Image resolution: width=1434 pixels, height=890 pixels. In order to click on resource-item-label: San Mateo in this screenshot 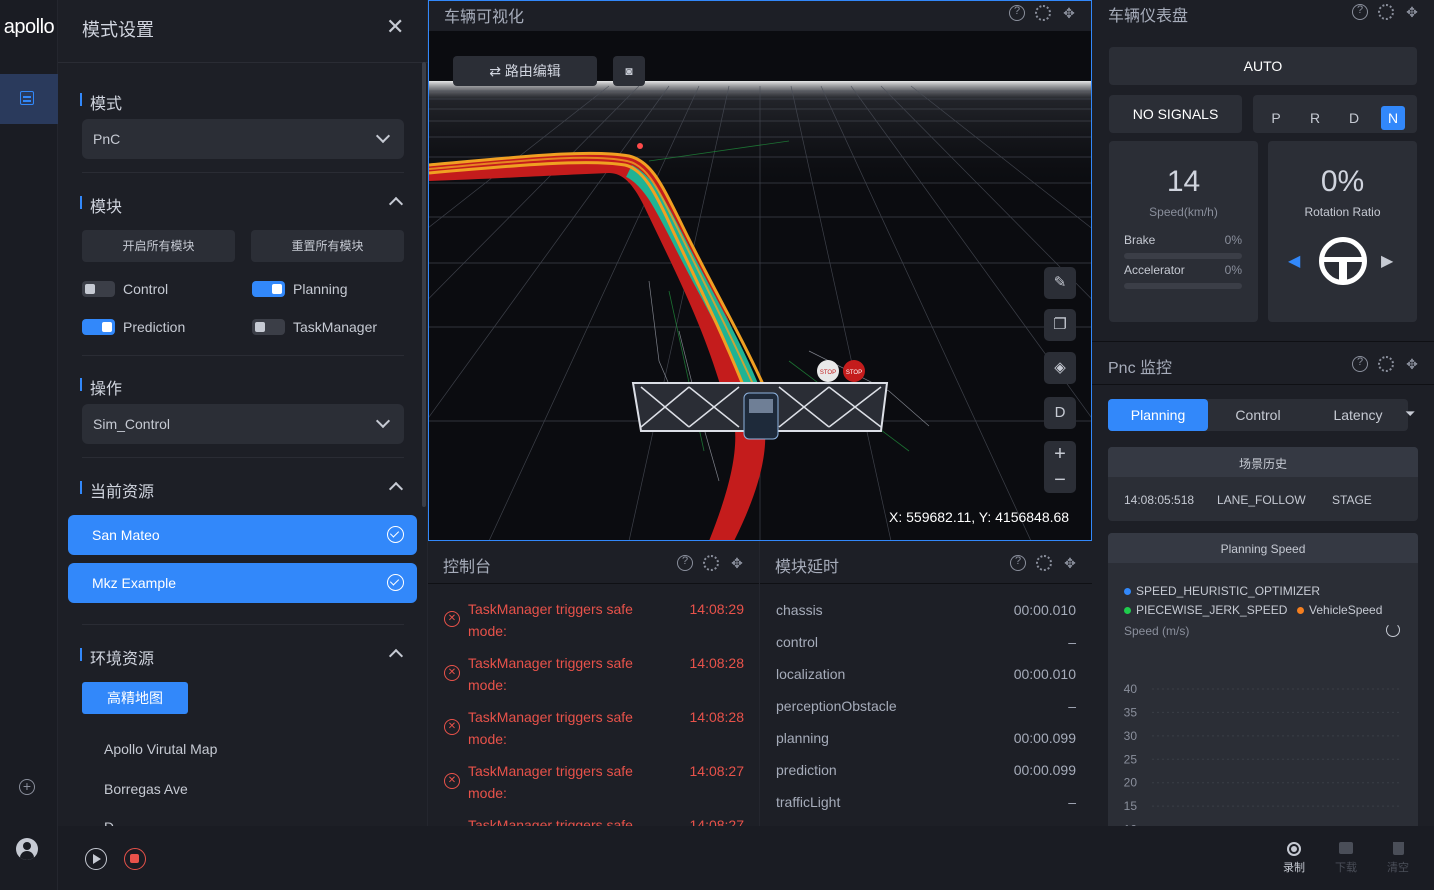, I will do `click(126, 535)`.